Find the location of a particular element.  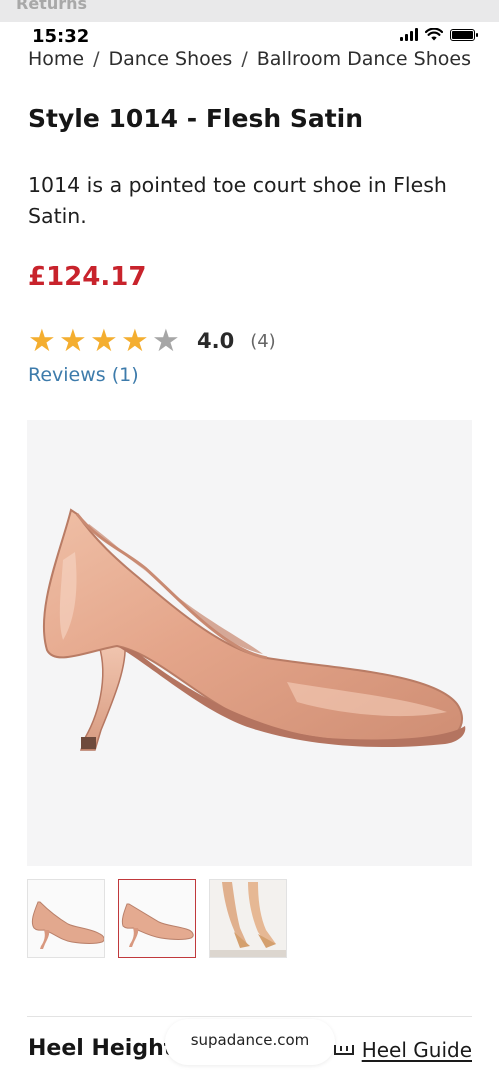

rating-stars: ★ ★ ★ ★ ★ is located at coordinates (105, 341).